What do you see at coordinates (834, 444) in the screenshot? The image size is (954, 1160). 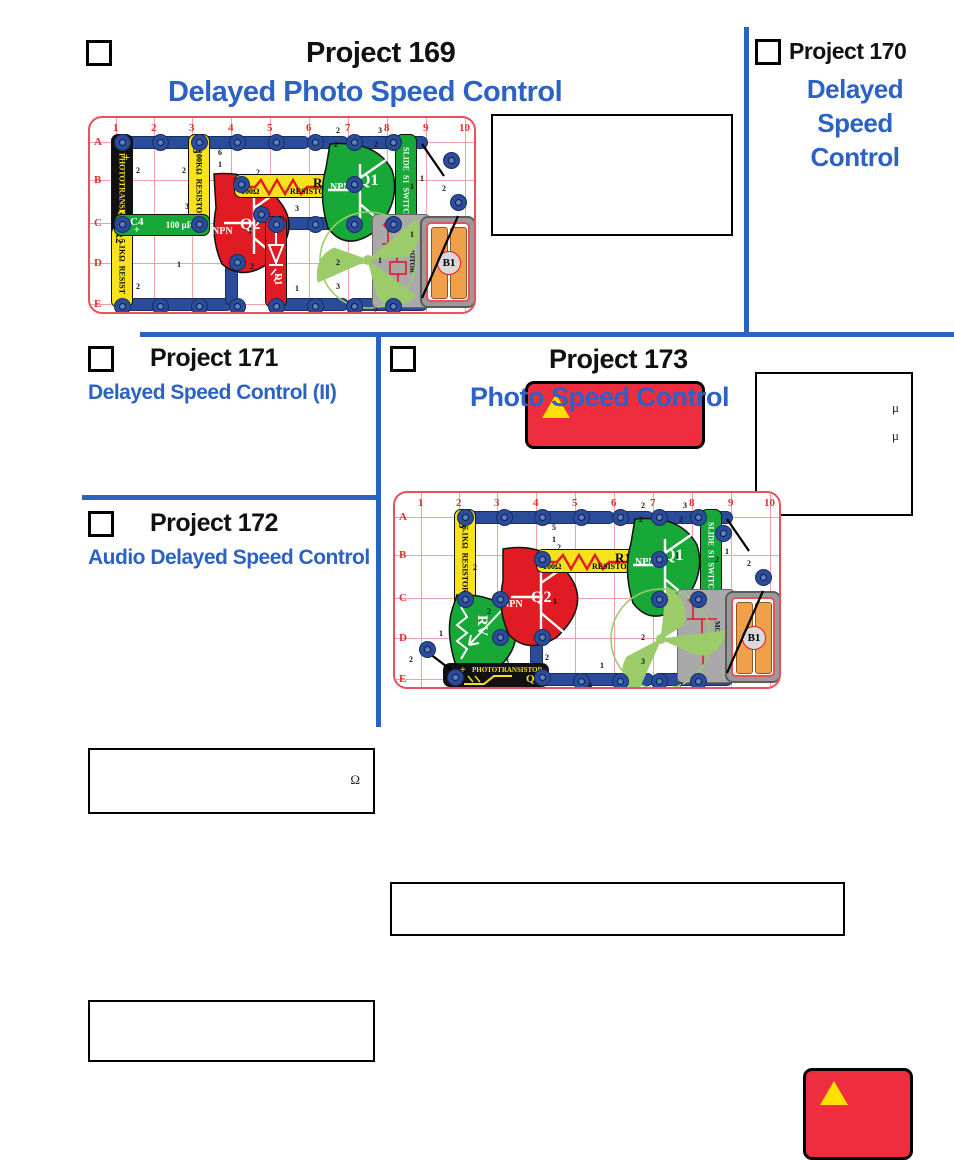 I see `project-170-notes-box: μ μ` at bounding box center [834, 444].